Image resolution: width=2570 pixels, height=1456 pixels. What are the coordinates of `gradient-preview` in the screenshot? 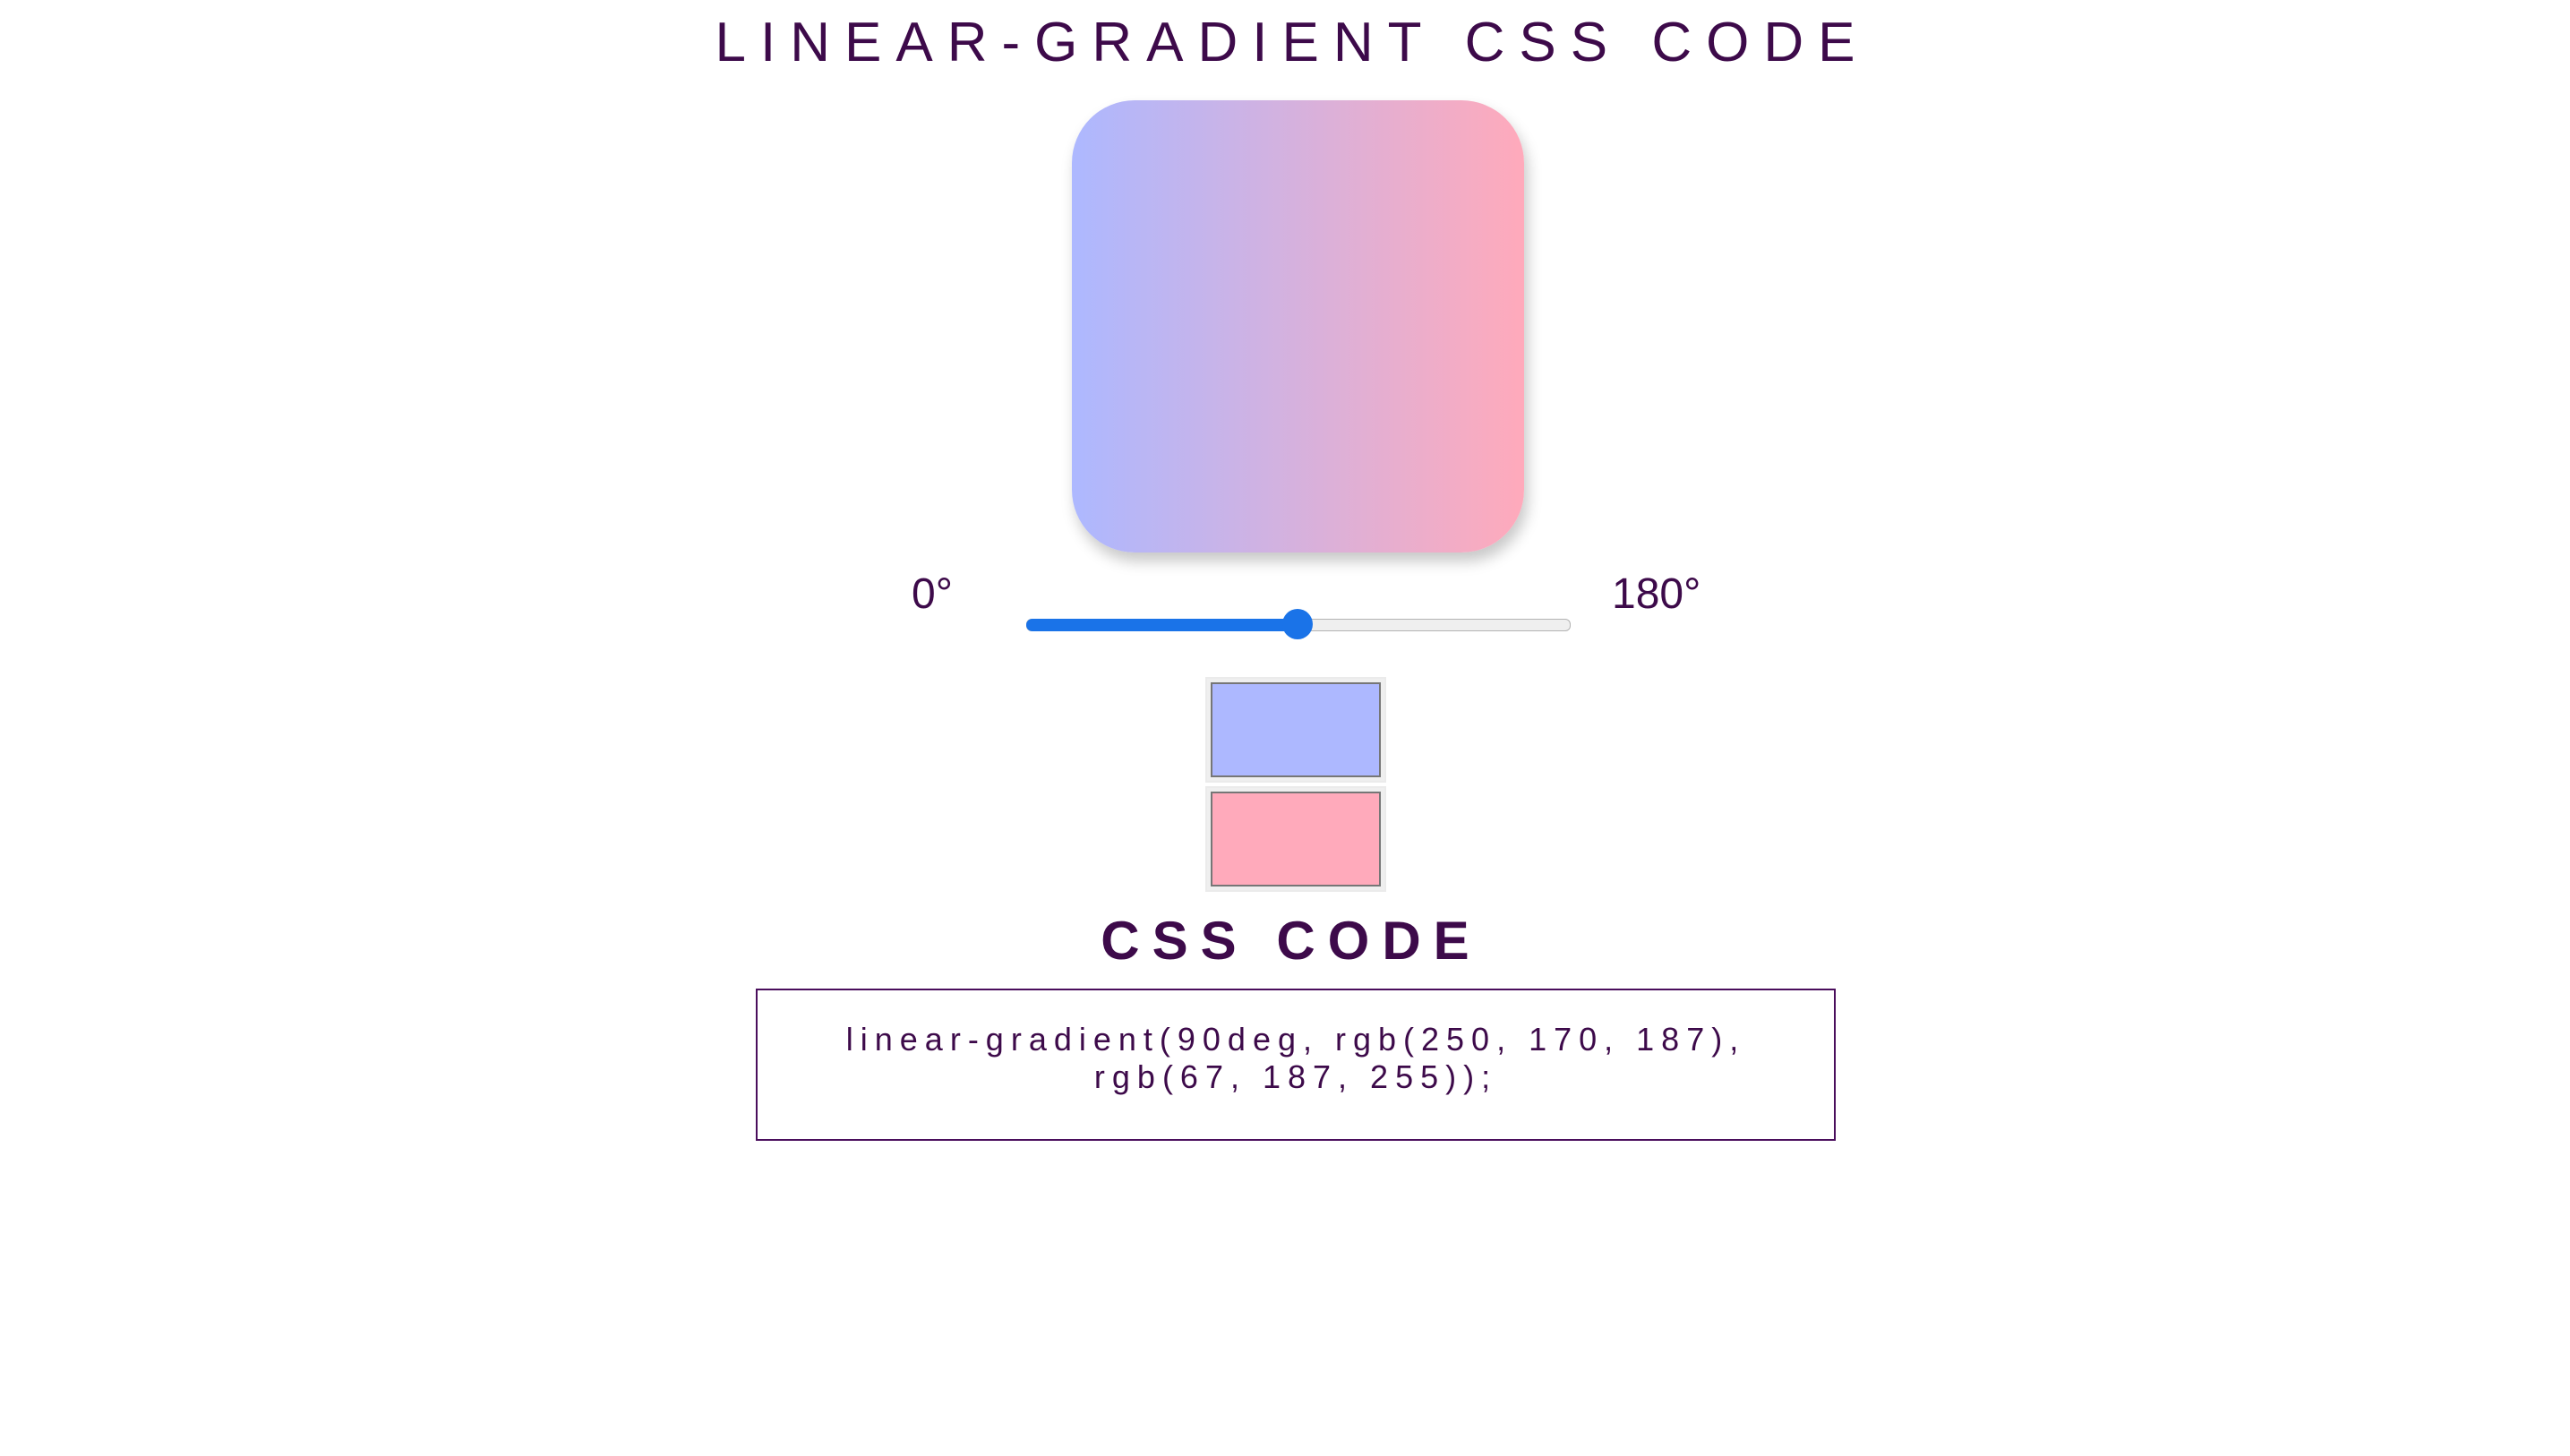 It's located at (1298, 326).